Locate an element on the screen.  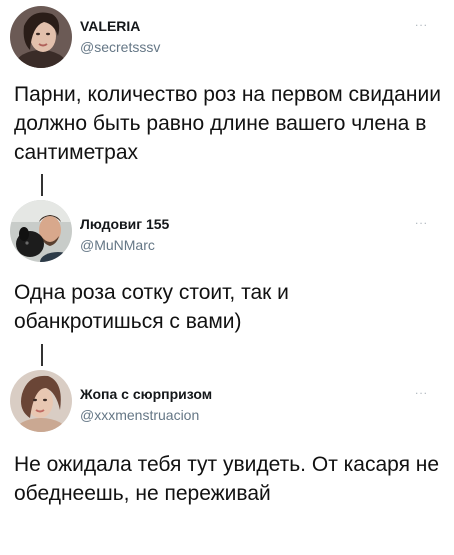
user-handle: @MuNMarc is located at coordinates (117, 245).